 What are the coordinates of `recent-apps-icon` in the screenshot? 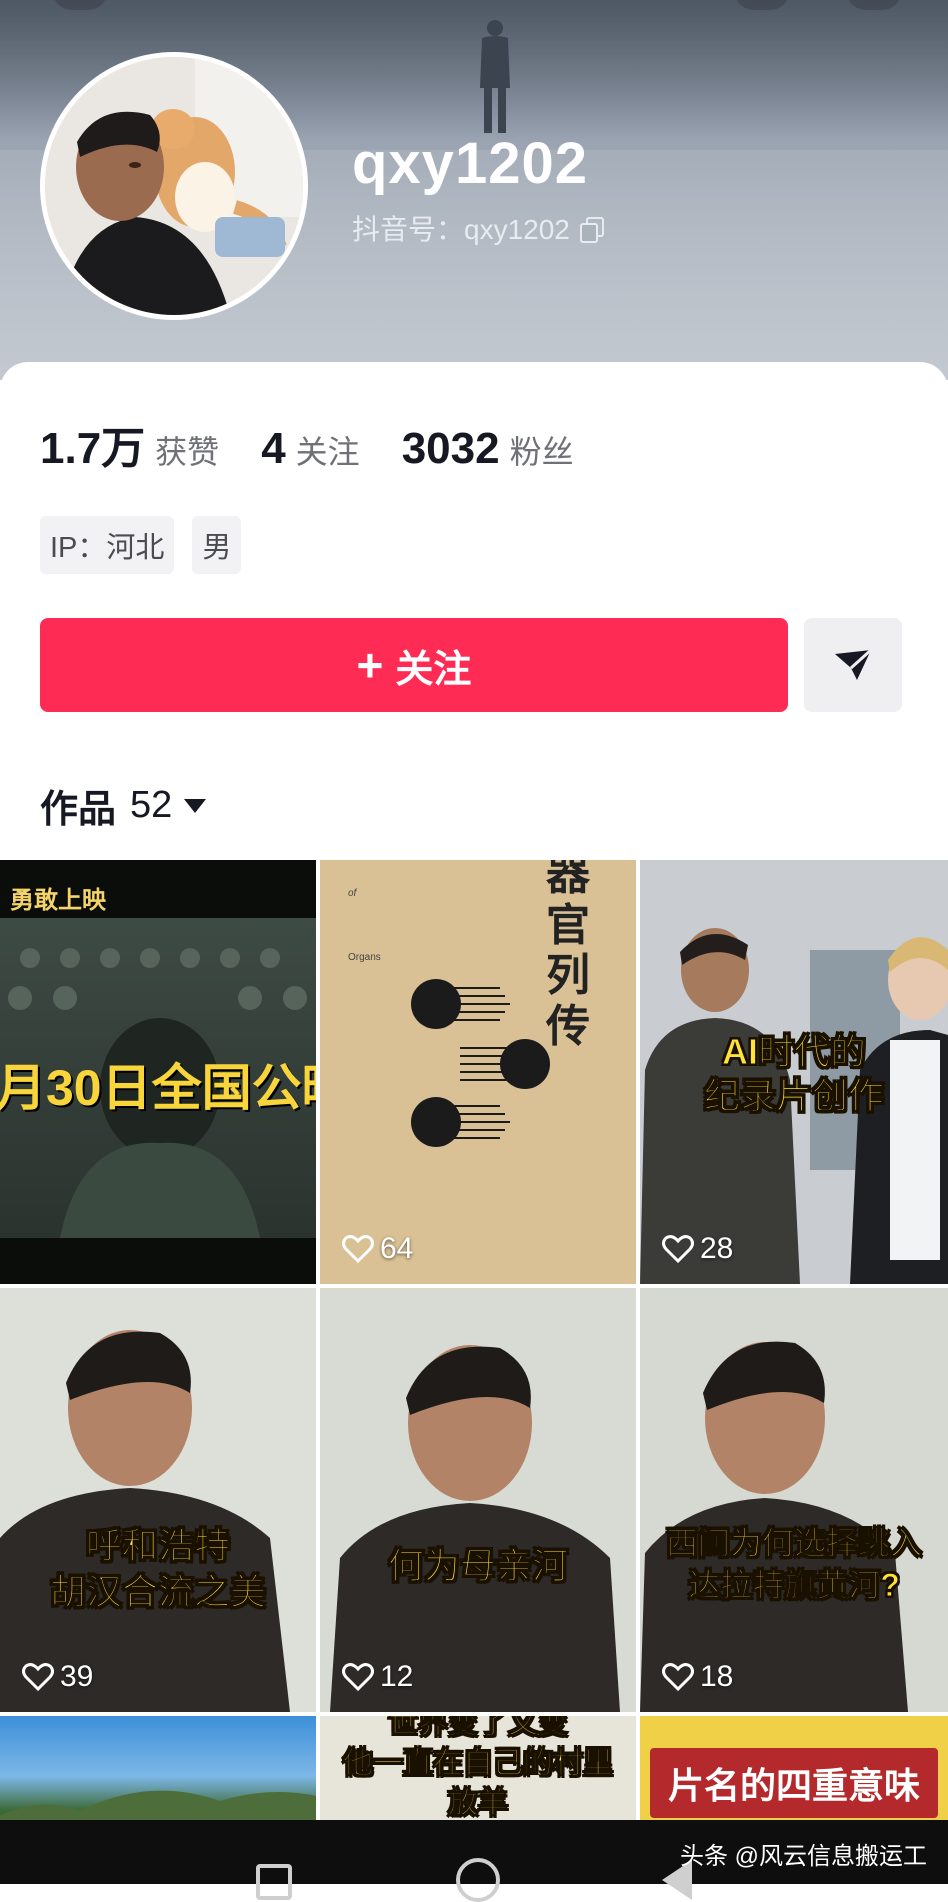 It's located at (274, 1882).